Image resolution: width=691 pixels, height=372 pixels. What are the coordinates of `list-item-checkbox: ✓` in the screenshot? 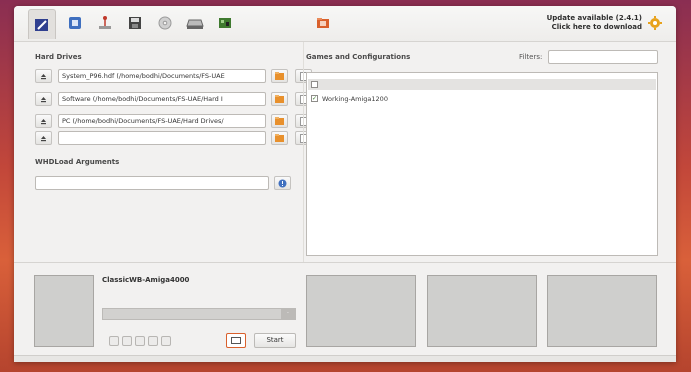 It's located at (314, 98).